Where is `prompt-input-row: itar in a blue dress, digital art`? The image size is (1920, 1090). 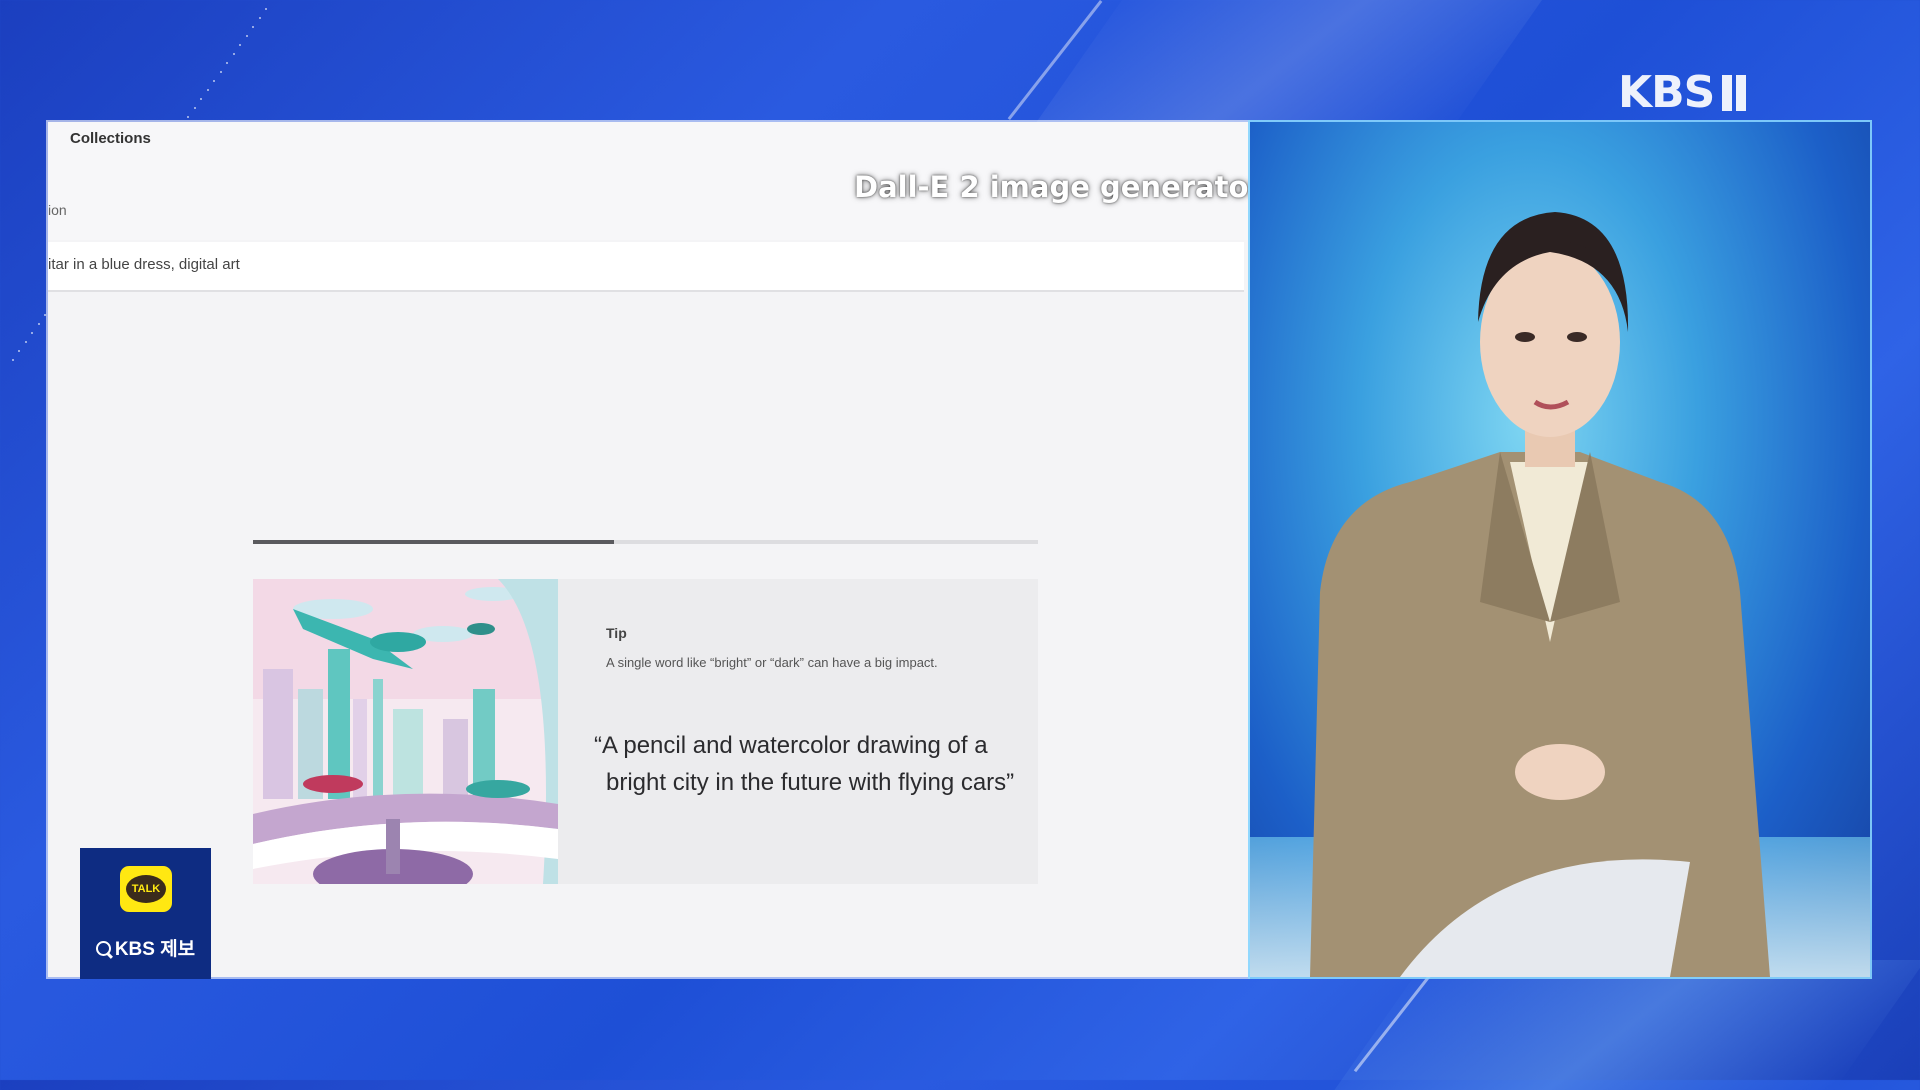
prompt-input-row: itar in a blue dress, digital art is located at coordinates (646, 267).